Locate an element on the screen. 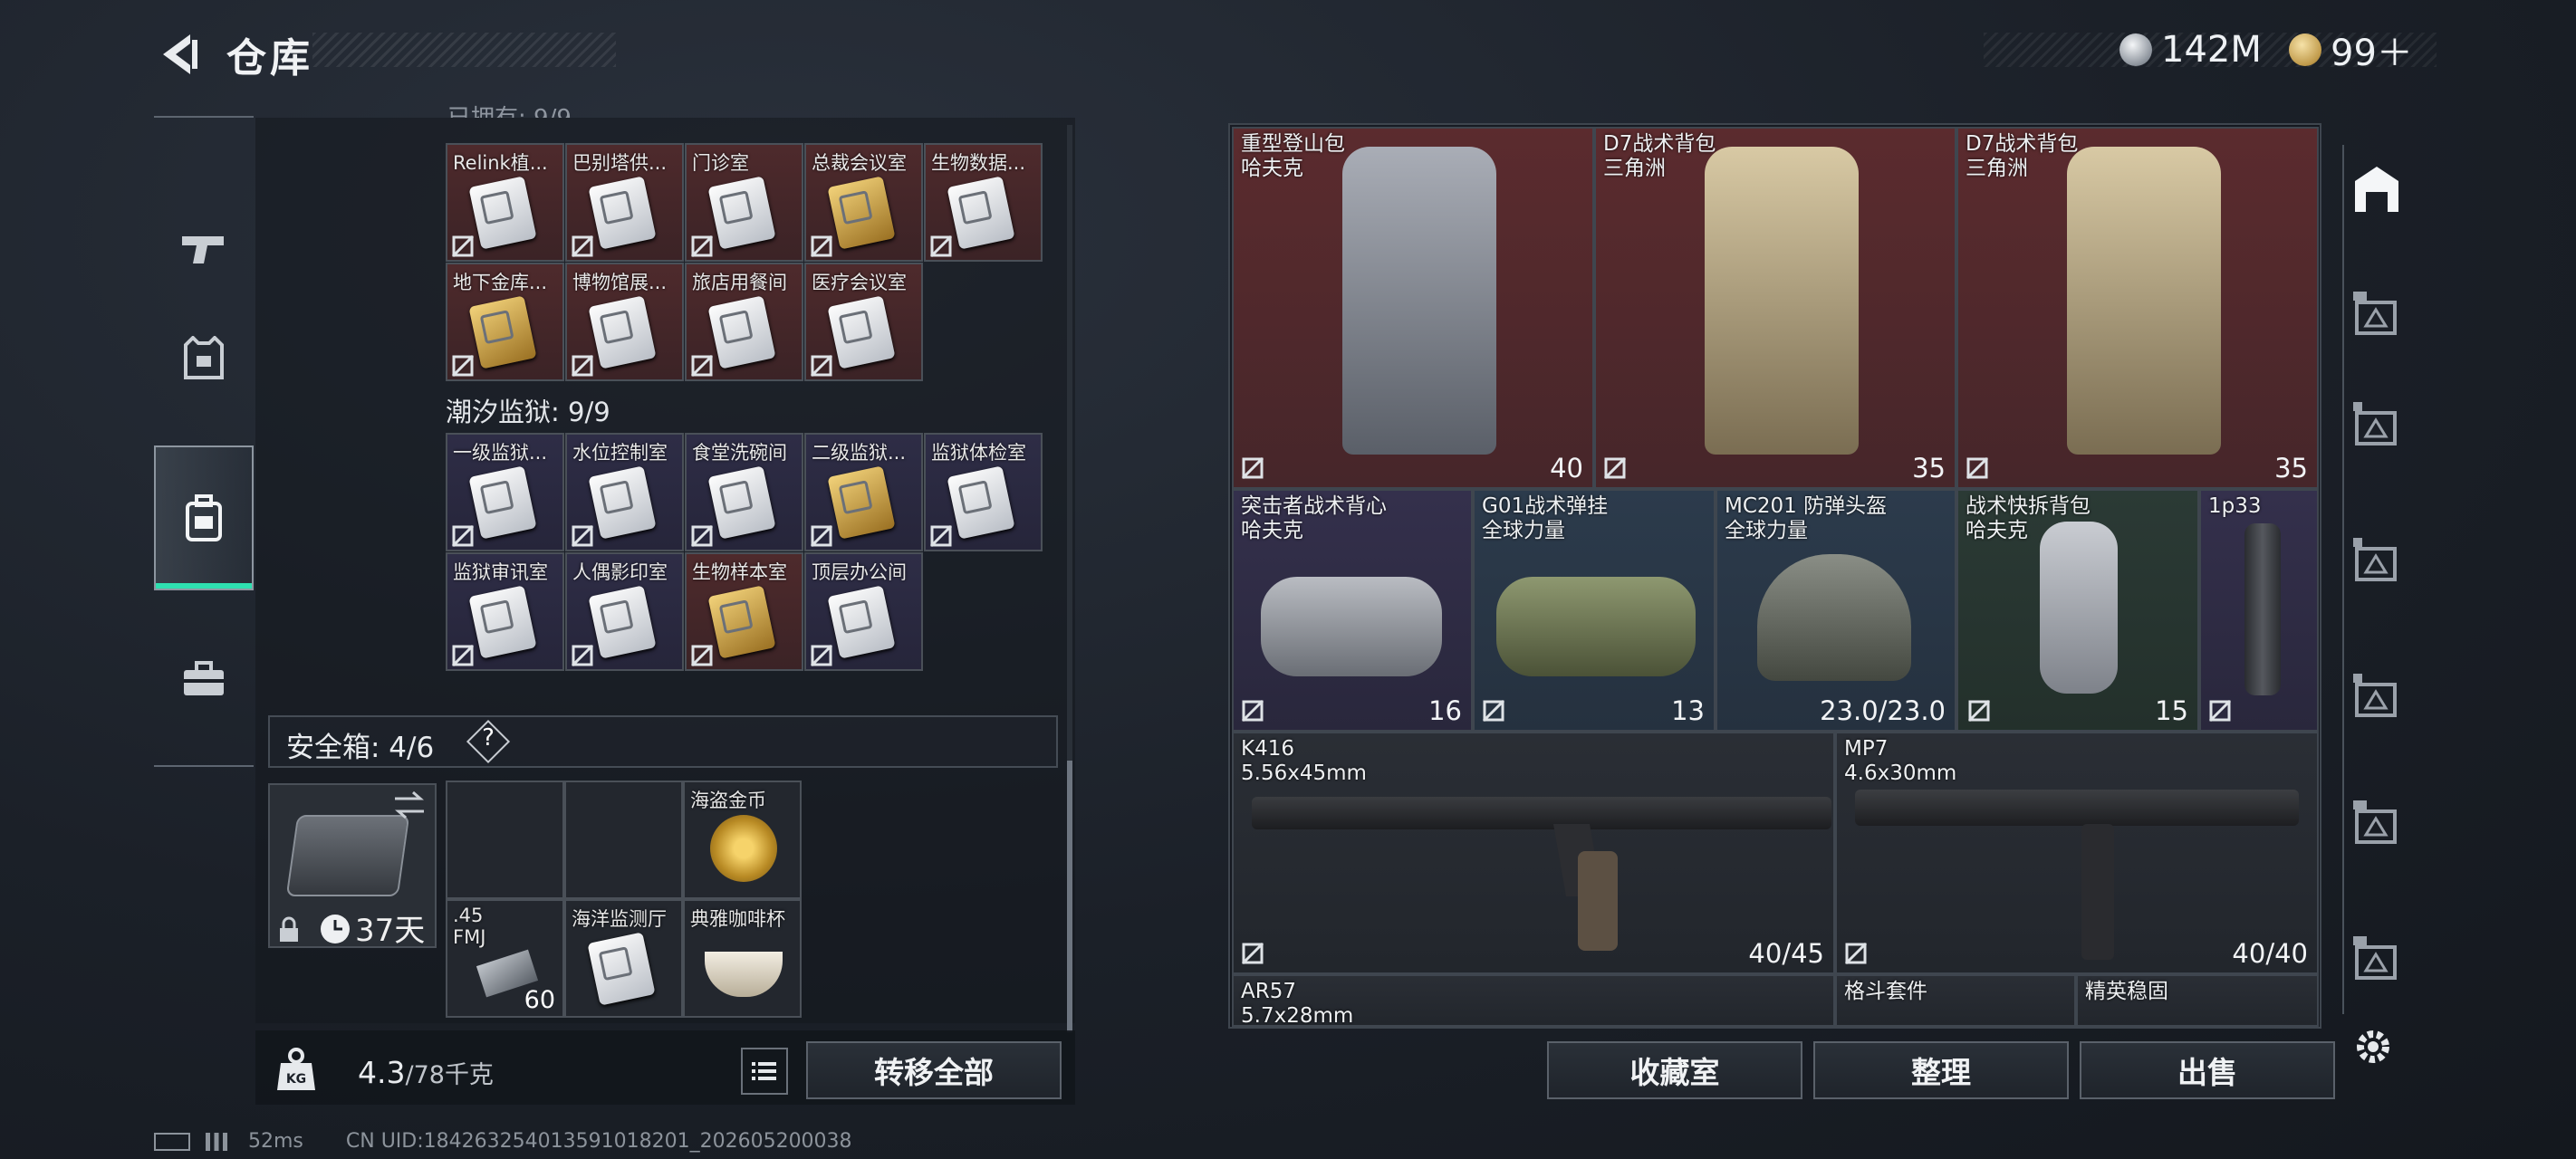  key-card-label: 水位控制室 is located at coordinates (620, 453).